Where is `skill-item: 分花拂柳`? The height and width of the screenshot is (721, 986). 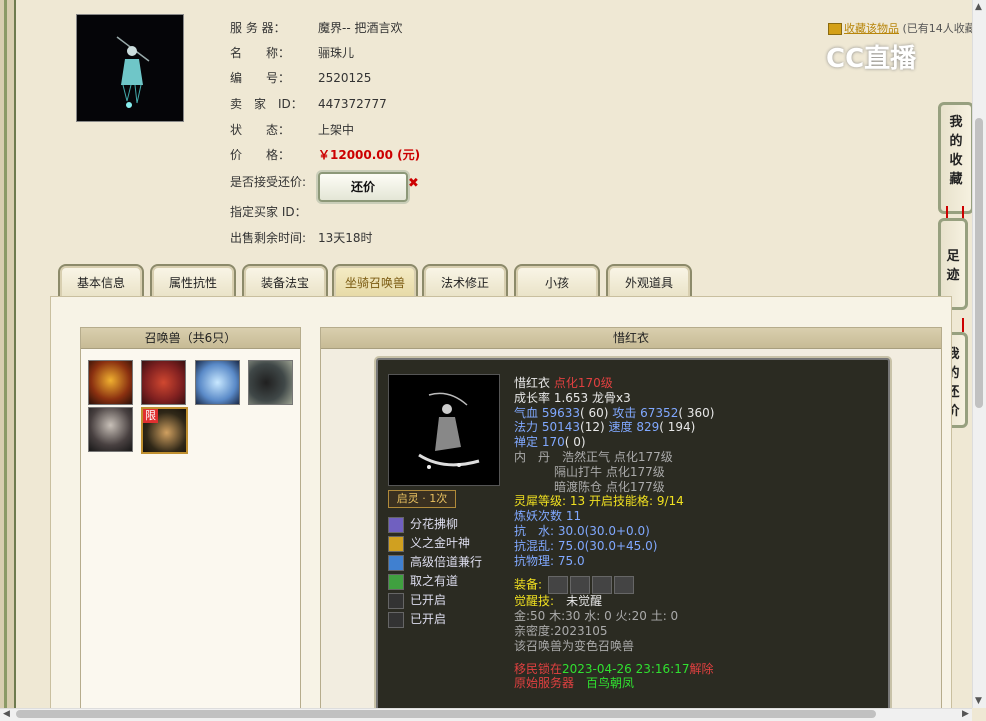 skill-item: 分花拂柳 is located at coordinates (423, 524).